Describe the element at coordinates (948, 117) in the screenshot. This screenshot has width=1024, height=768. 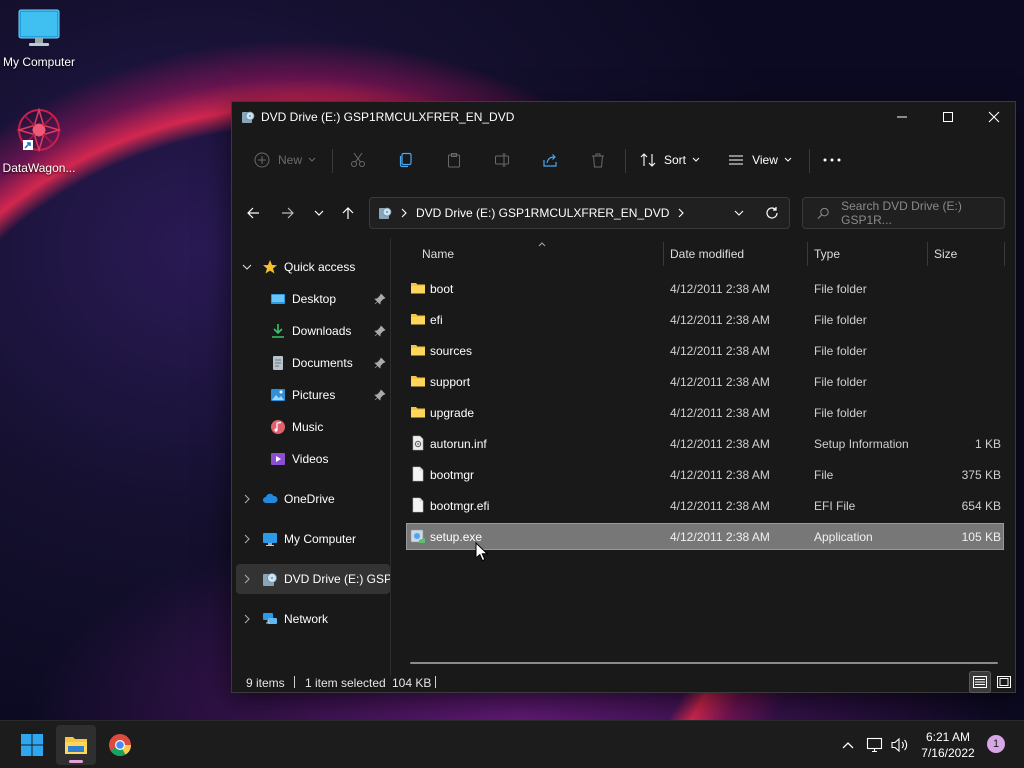
I see `maximize-button` at that location.